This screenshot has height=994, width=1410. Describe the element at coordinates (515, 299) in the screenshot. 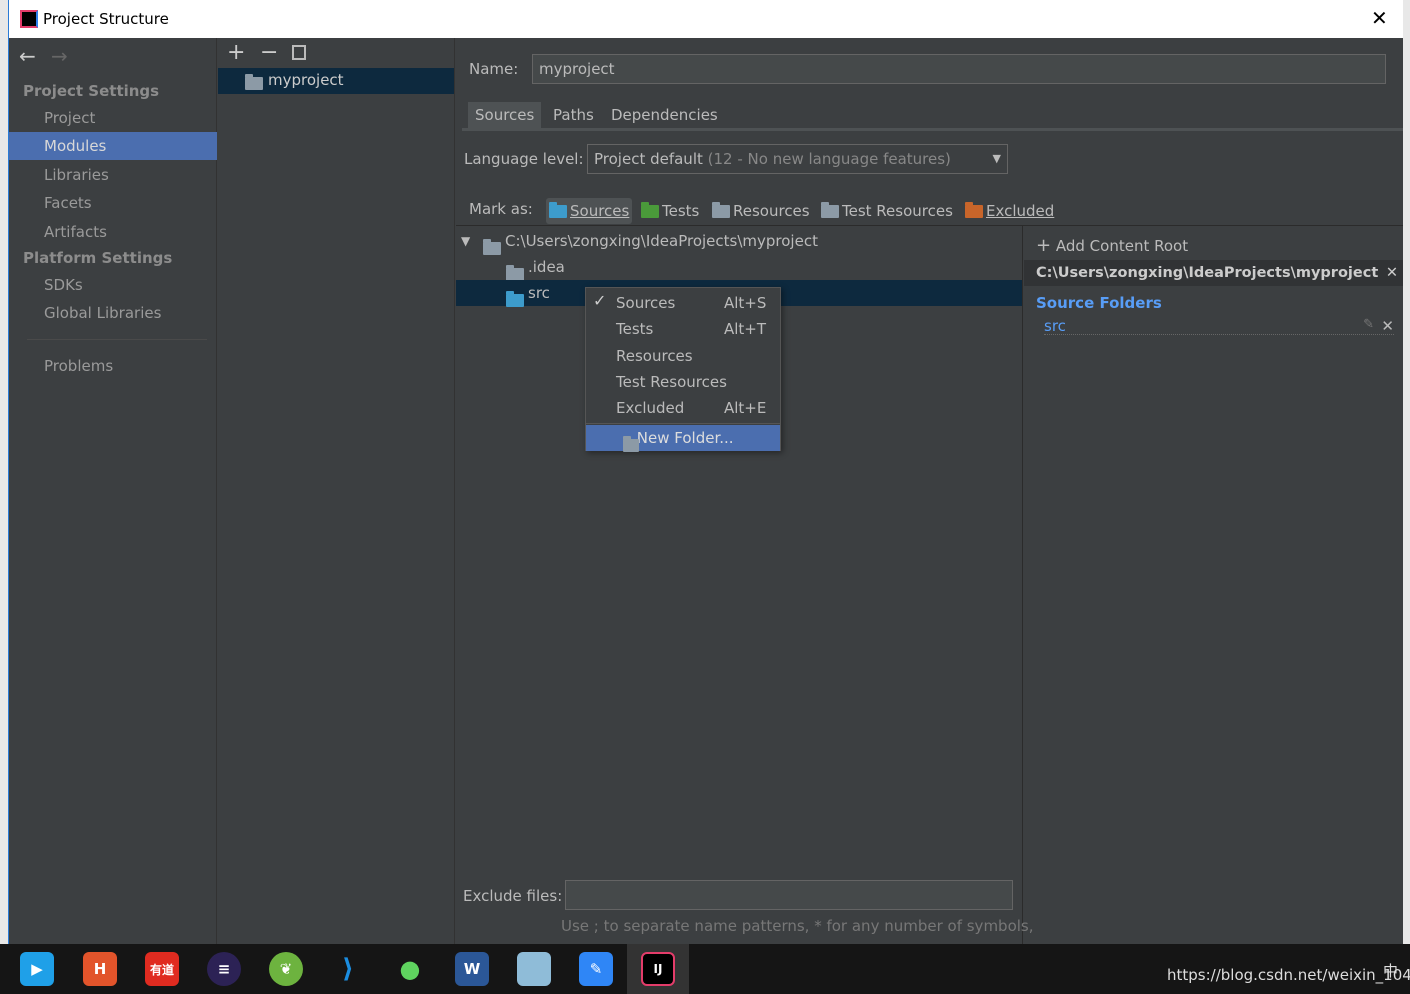

I see `source-folder-icon` at that location.